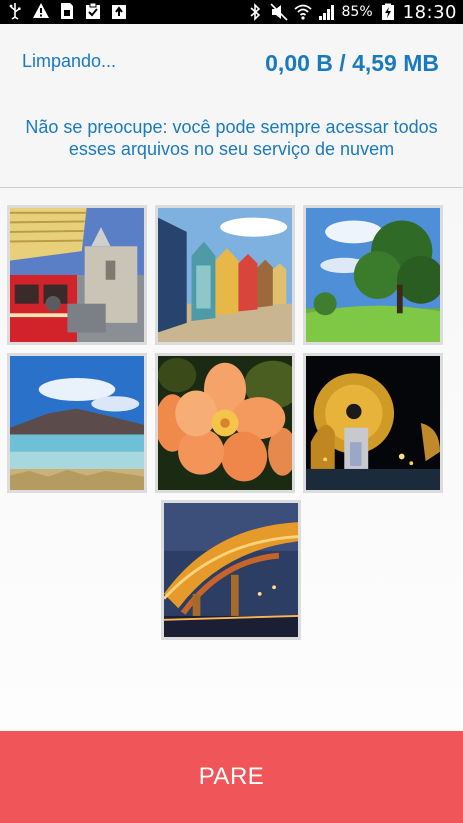  Describe the element at coordinates (373, 423) in the screenshot. I see `photo-night-monument-thumbnail` at that location.